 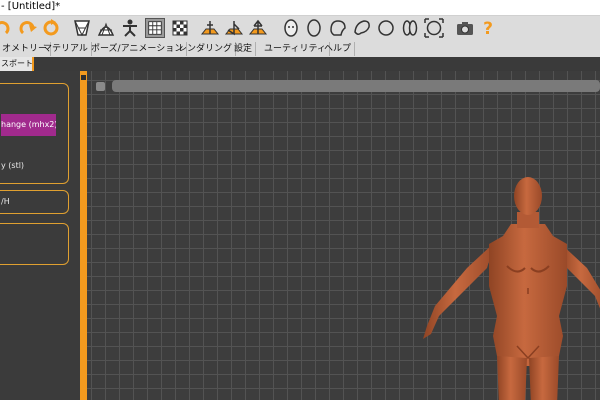 I want to click on option-group: /H, so click(x=34, y=202).